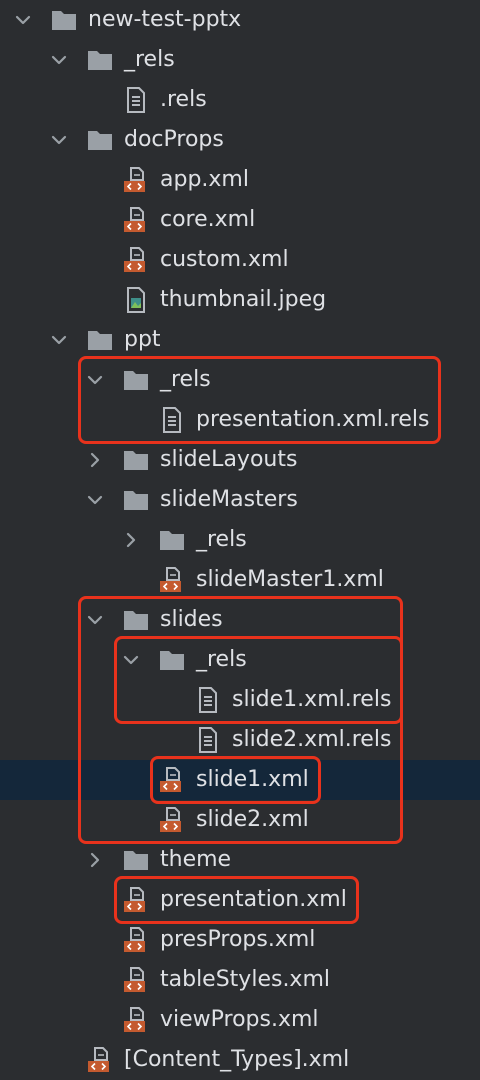  I want to click on tree-folder-slidemasters: slideMasters, so click(240, 500).